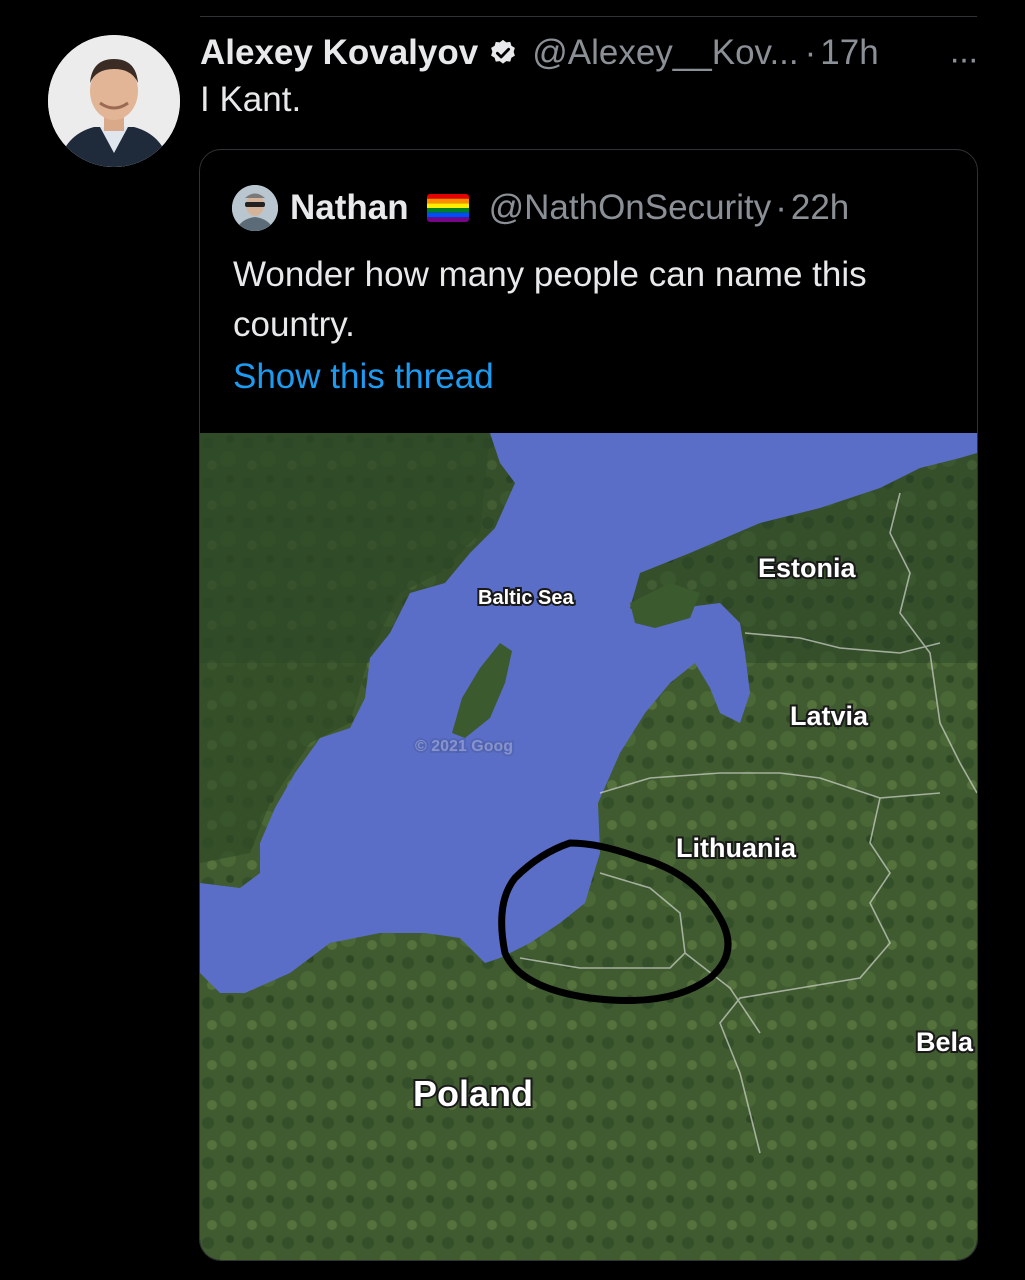  I want to click on tweet-text: I Kant., so click(251, 99).